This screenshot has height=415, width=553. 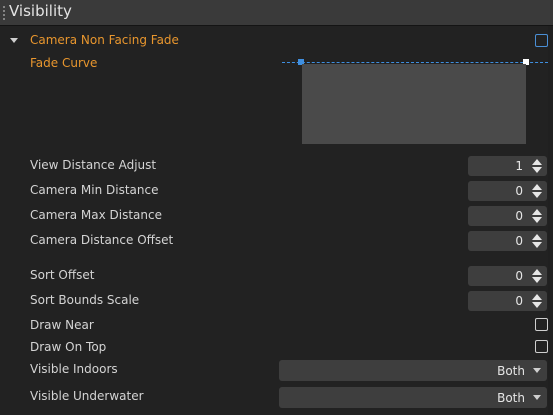 I want to click on camera-max-distance-label: Camera Max Distance, so click(x=96, y=215).